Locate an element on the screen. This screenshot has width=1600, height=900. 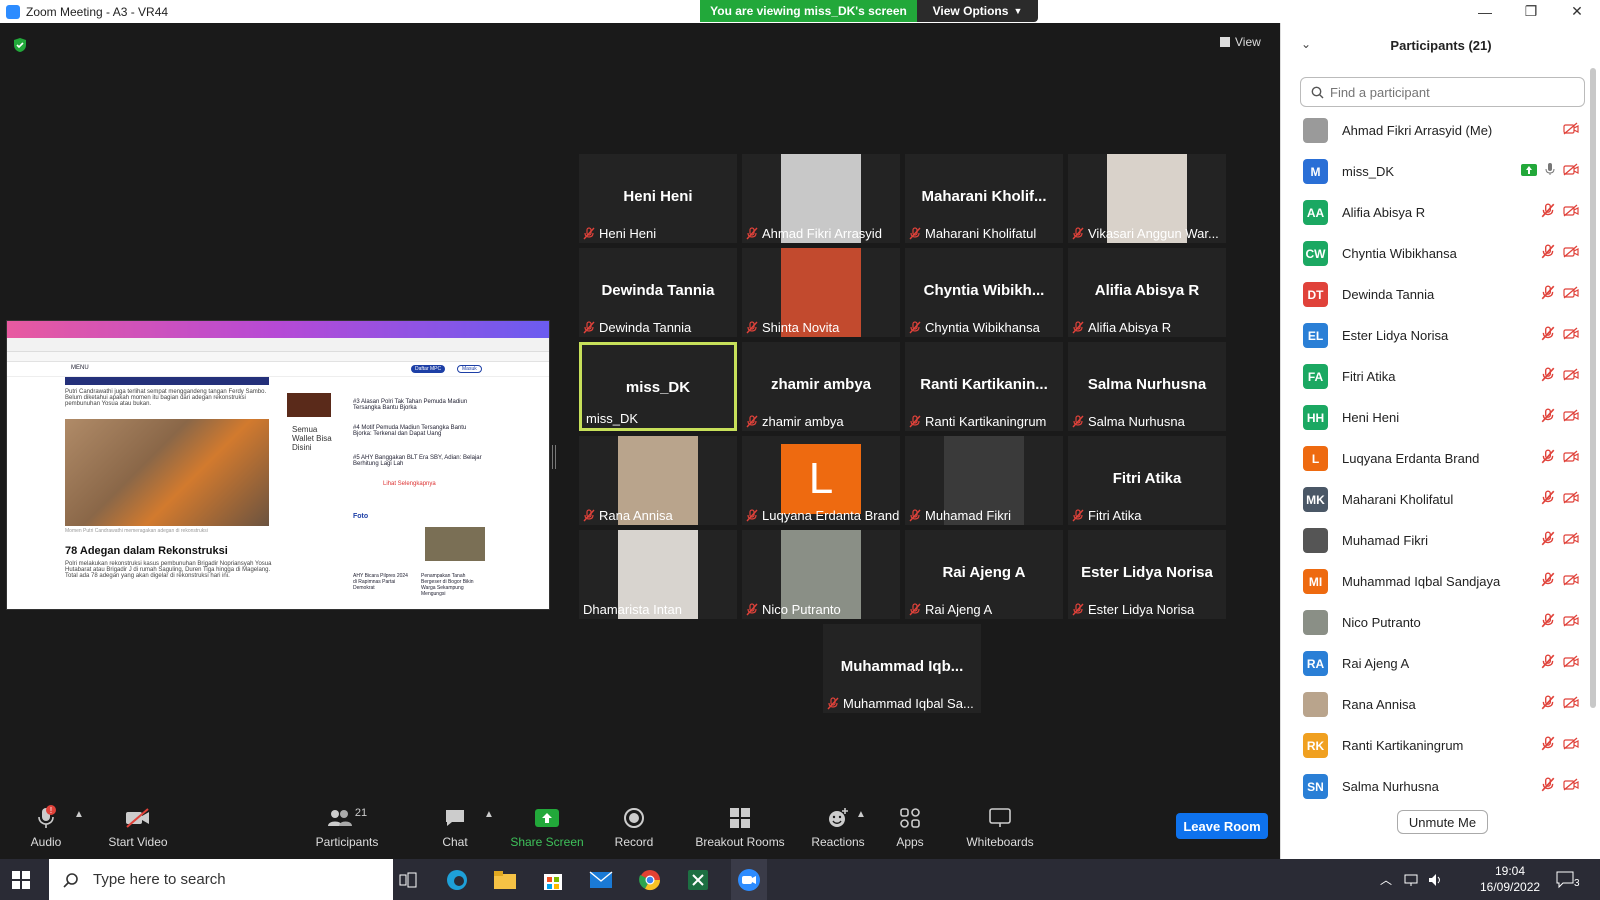
participant-row: Nico Putranto is located at coordinates (1436, 622).